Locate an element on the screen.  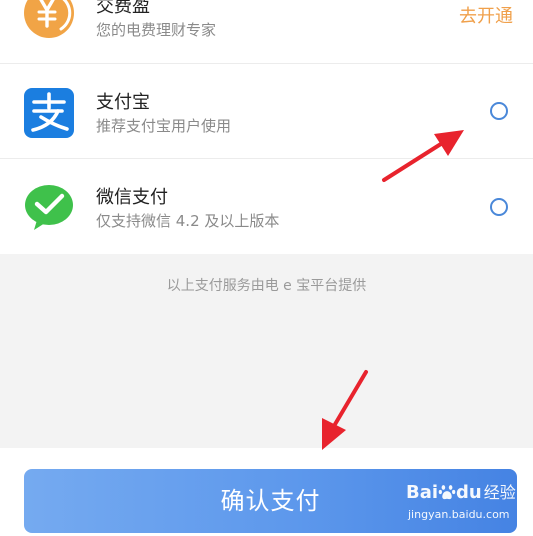
watermark-brand: Bai du 经验 is located at coordinates (461, 493).